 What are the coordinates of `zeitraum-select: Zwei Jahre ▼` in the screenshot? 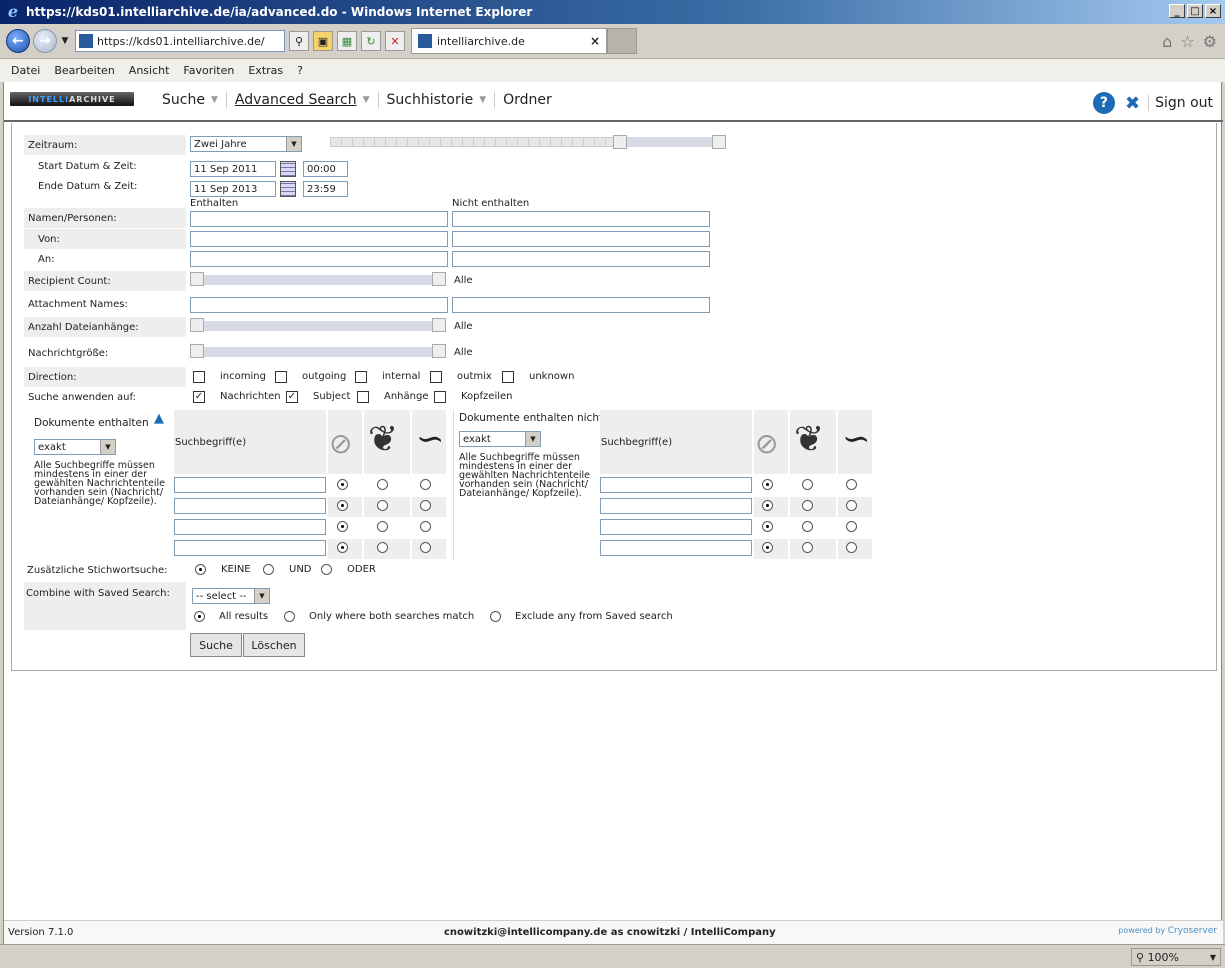 It's located at (246, 144).